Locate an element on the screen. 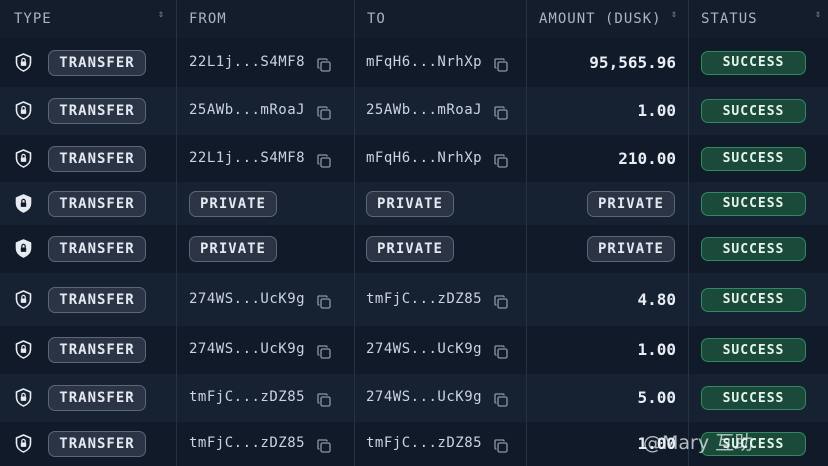 This screenshot has width=828, height=466. table-header: TYPE ⇕ FROM TO AMOUNT (DUSK) ⇕ STATUS ⇕ is located at coordinates (414, 19).